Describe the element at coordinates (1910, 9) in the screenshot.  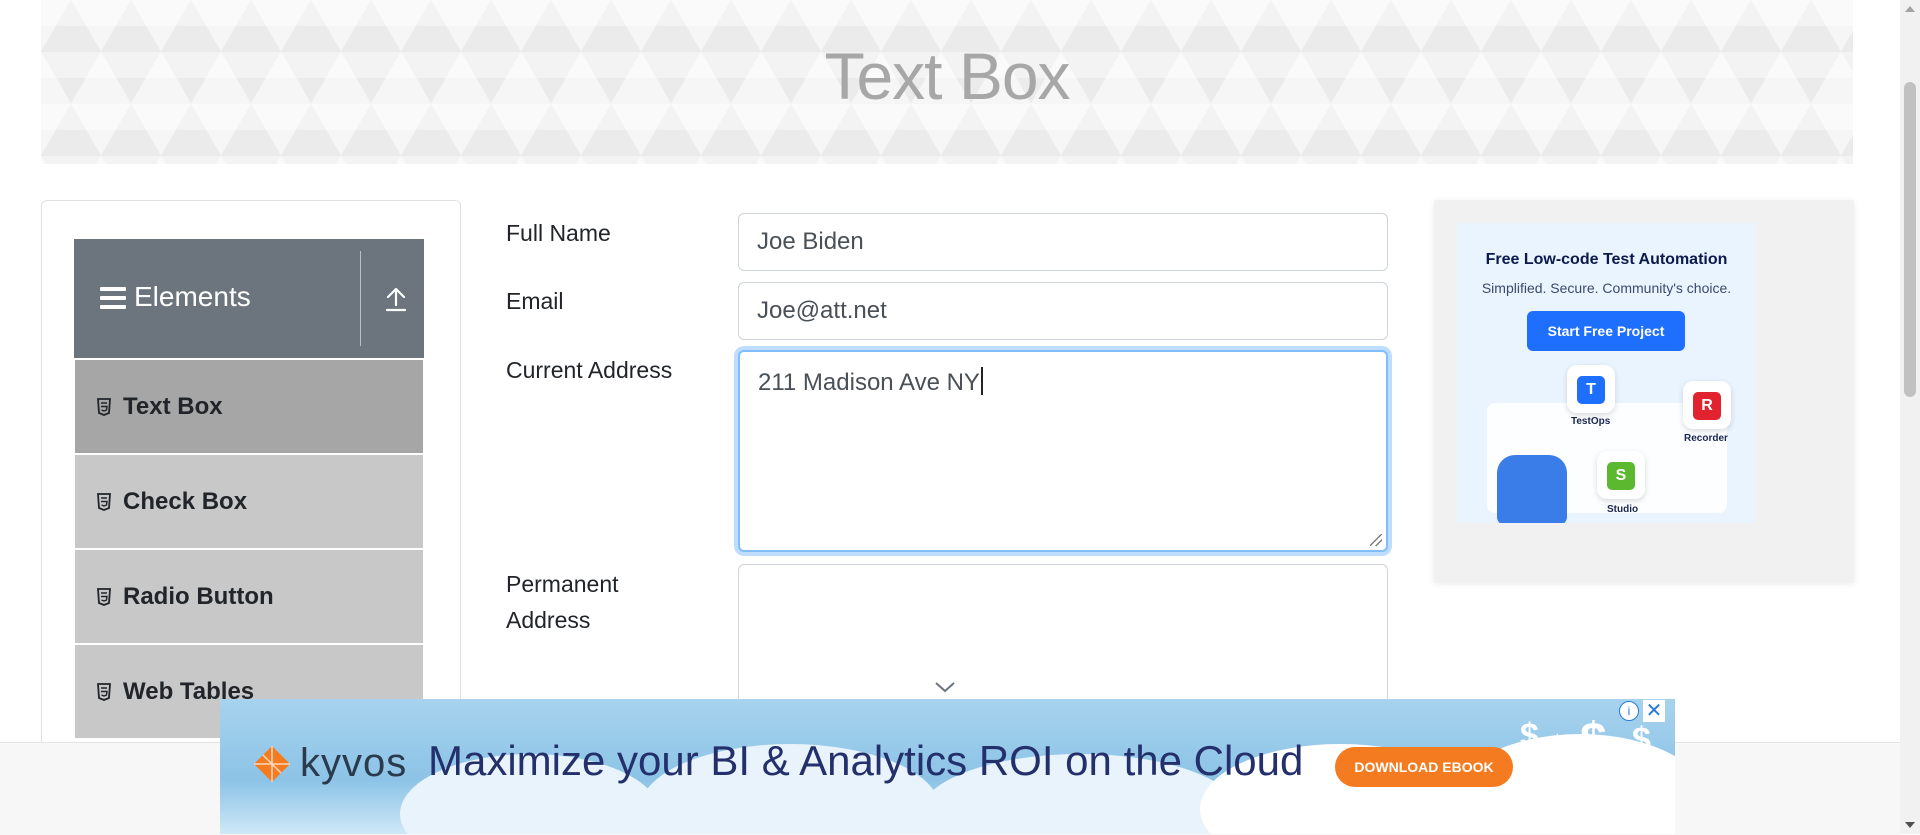
I see `scroll-up-arrow-icon` at that location.